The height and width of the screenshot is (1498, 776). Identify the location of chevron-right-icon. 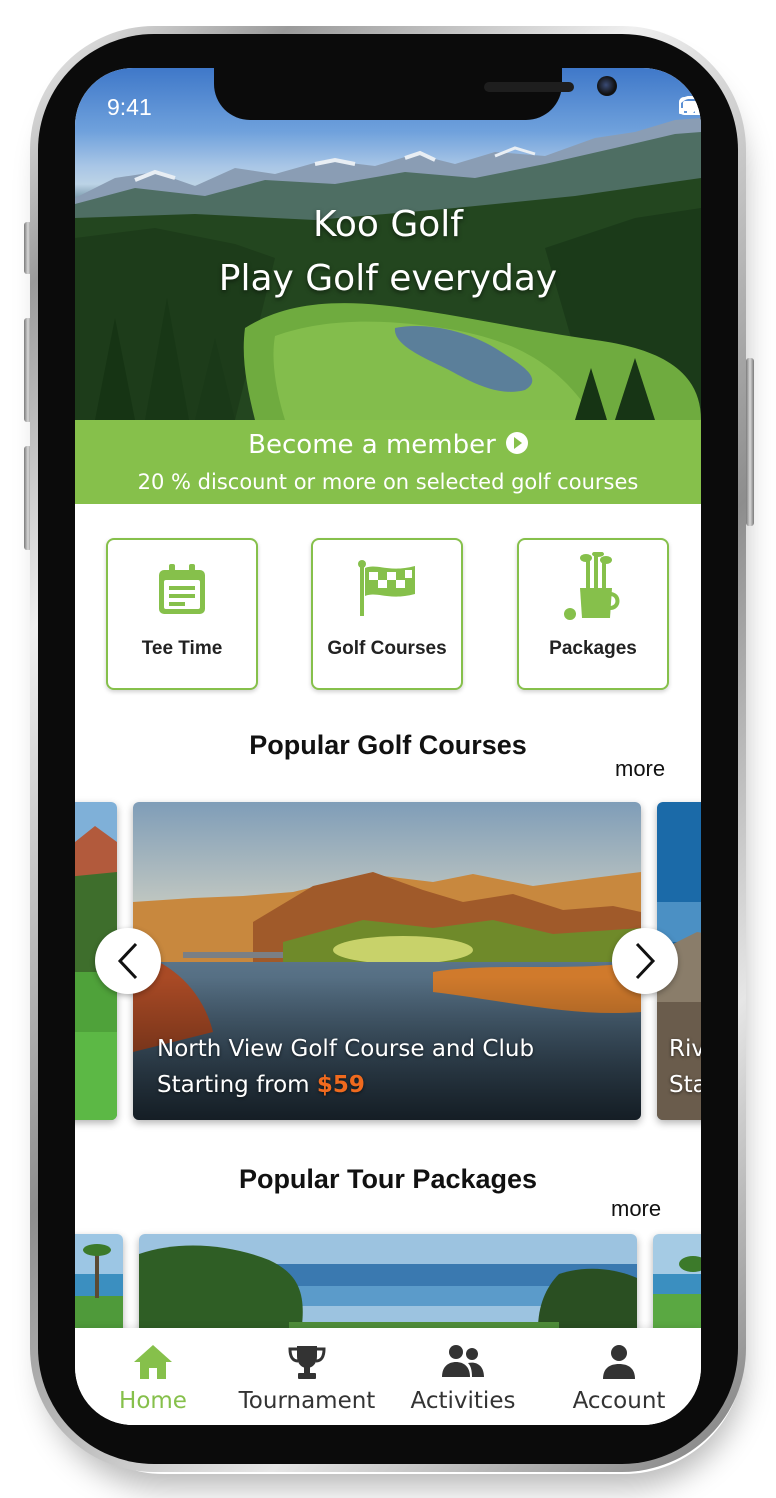
(645, 961).